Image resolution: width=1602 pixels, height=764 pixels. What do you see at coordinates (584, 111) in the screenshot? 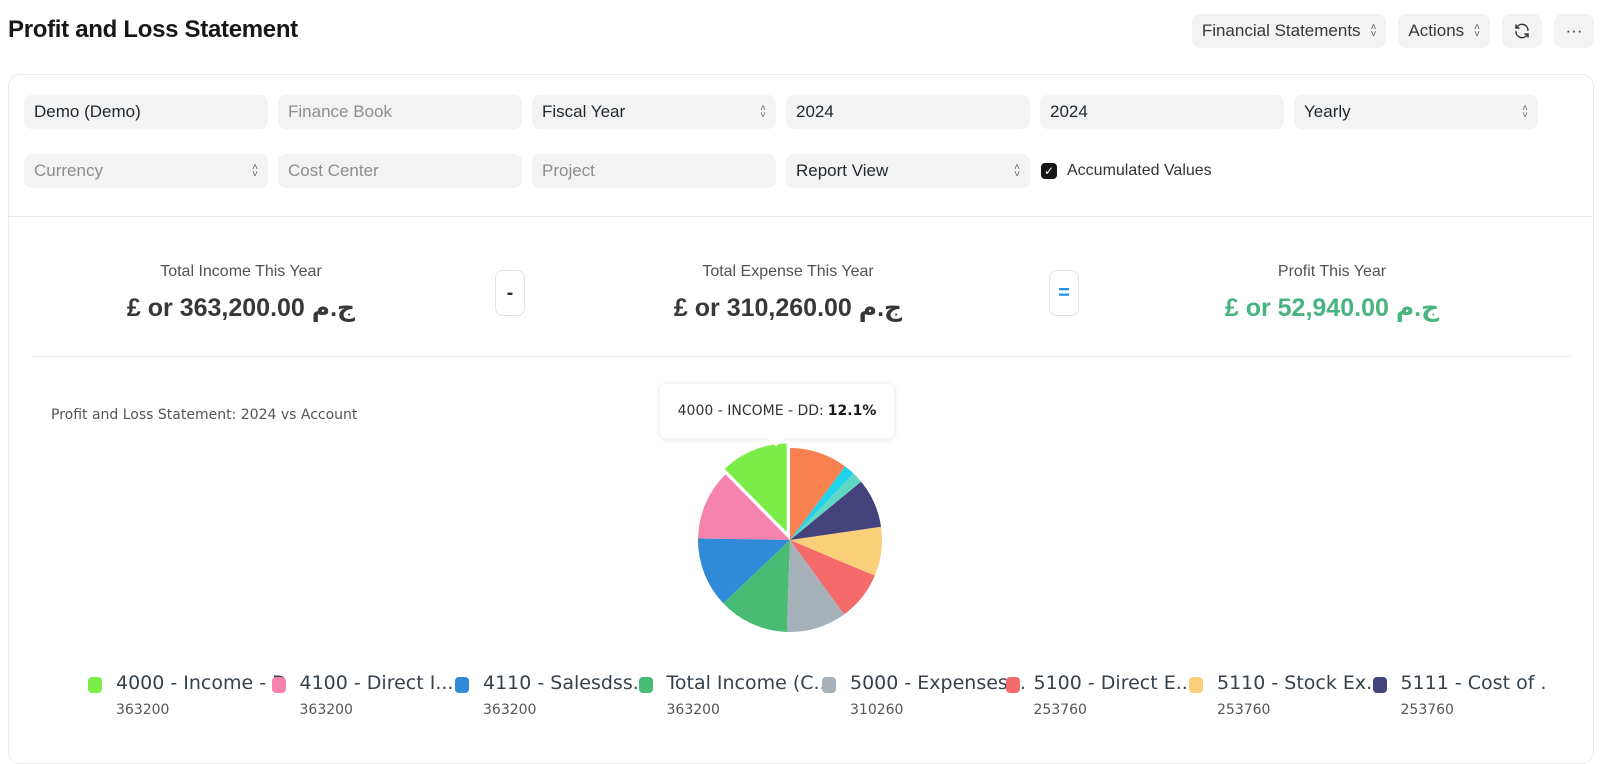
I see `filter-based-on-value: Fiscal Year` at bounding box center [584, 111].